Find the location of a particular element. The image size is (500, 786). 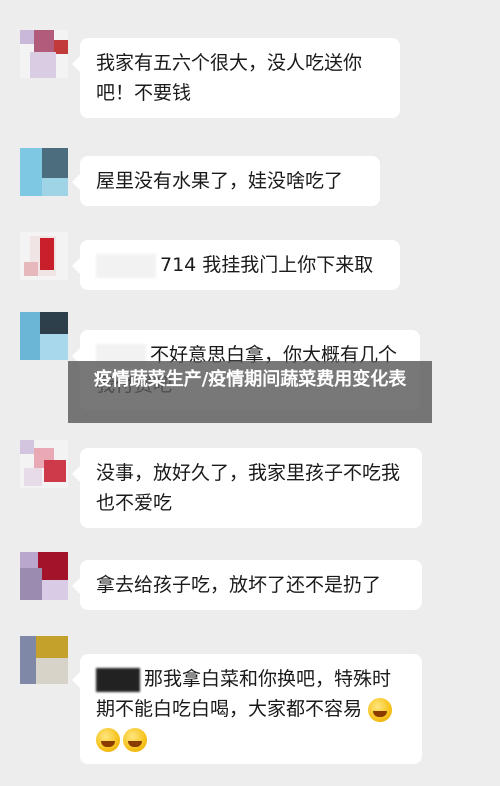

message-bubble: 拿去给孩子吃，放坏了还不是扔了 is located at coordinates (247, 585).